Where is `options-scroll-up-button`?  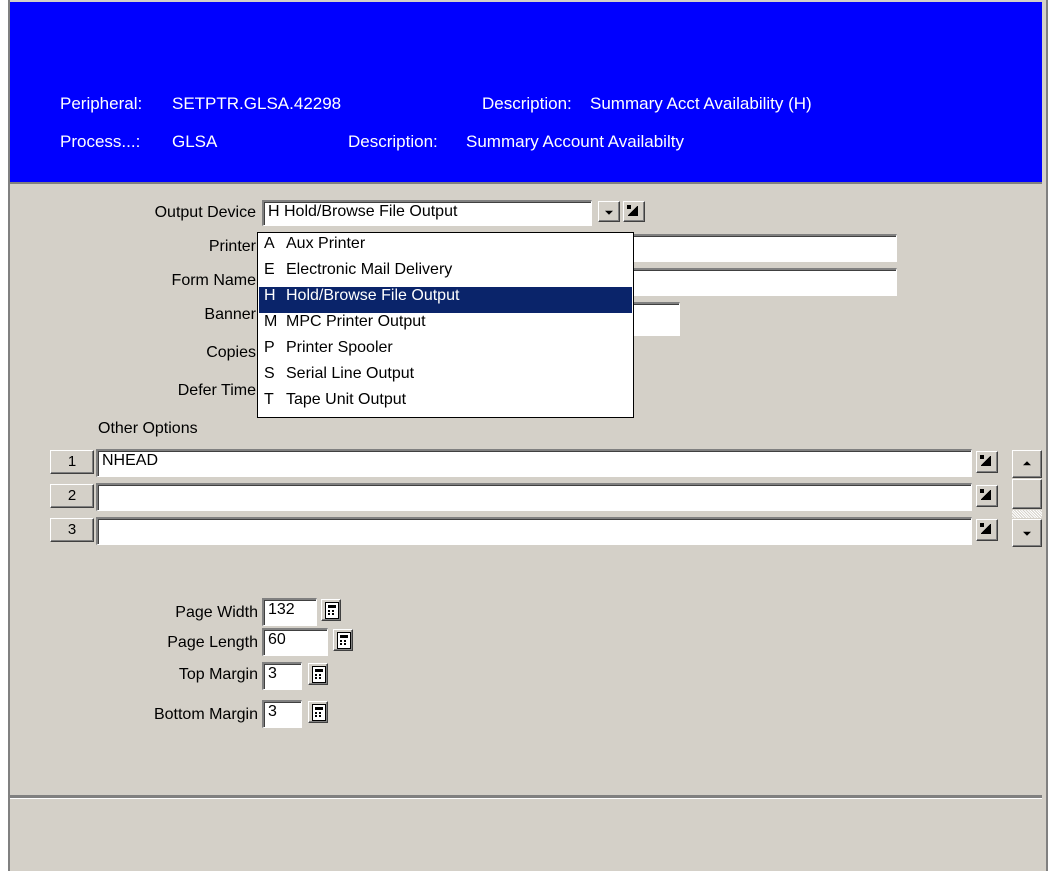 options-scroll-up-button is located at coordinates (1027, 464).